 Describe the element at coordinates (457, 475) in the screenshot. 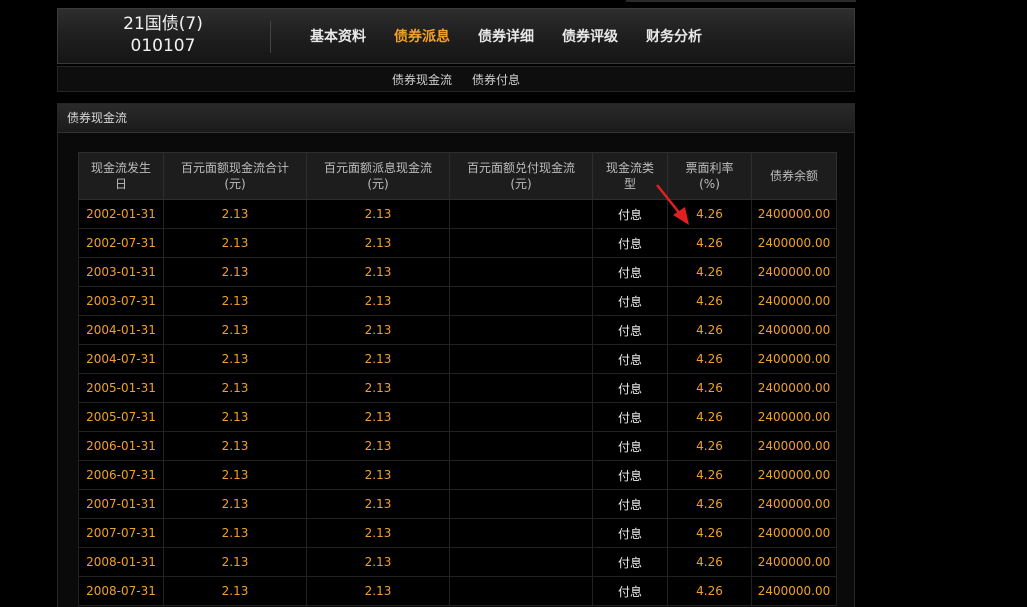

I see `table-row: 2006-07-31 2.13 2.13 付息 4.26 2400000.00` at that location.